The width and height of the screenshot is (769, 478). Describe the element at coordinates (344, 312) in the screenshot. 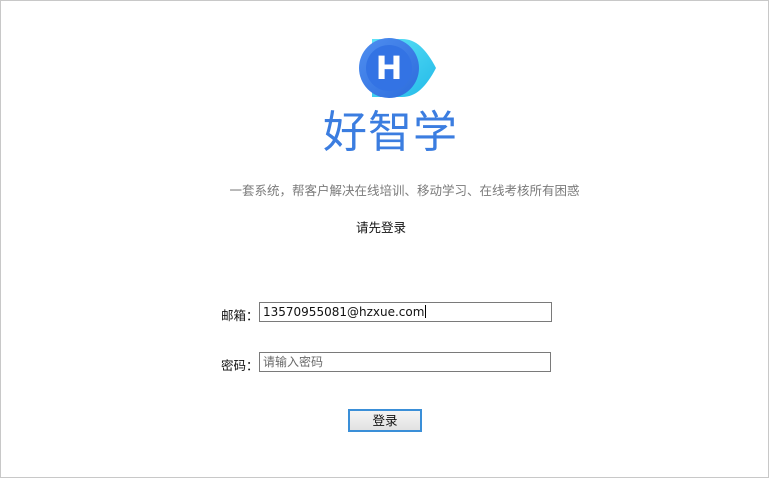

I see `email-value: 13570955081@hzxue.com` at that location.